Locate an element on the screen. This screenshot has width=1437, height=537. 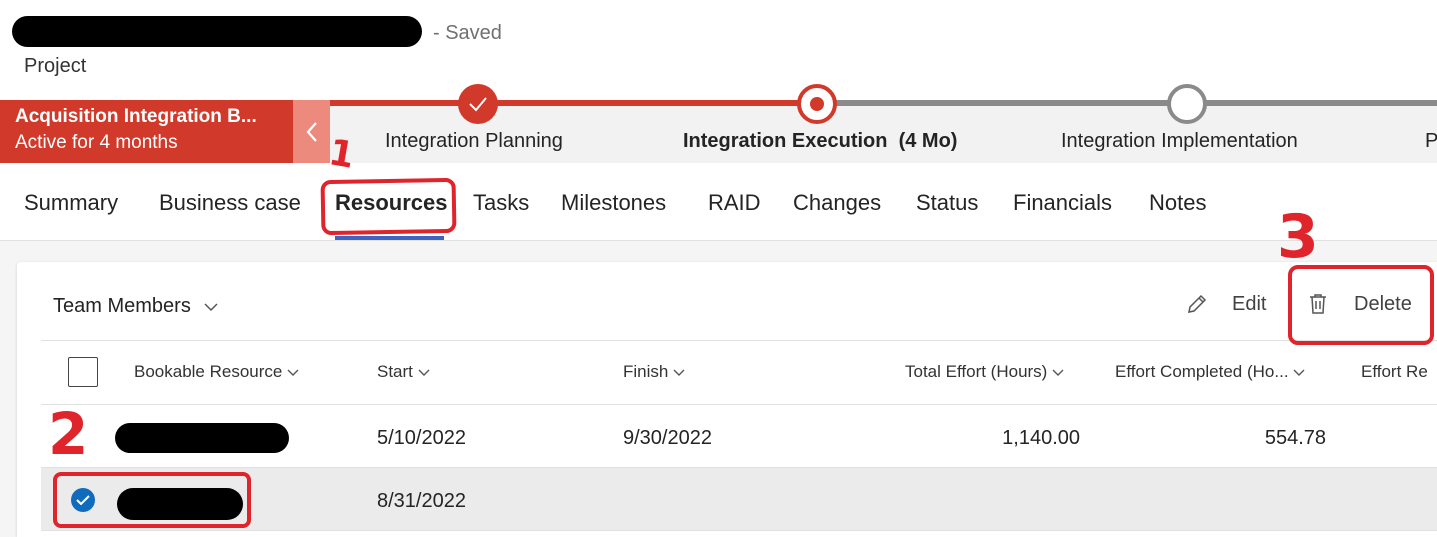
checkmark-icon is located at coordinates (478, 104).